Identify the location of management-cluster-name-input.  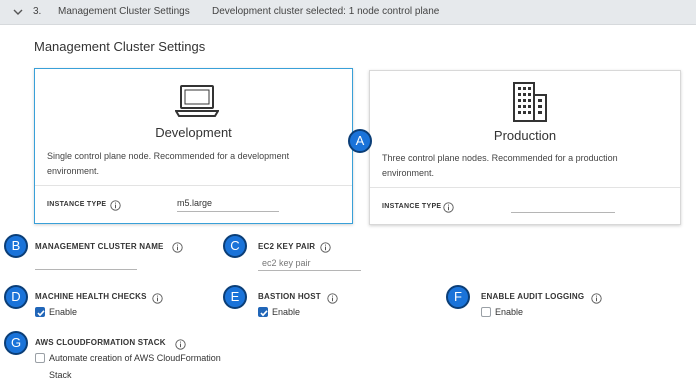
(86, 269).